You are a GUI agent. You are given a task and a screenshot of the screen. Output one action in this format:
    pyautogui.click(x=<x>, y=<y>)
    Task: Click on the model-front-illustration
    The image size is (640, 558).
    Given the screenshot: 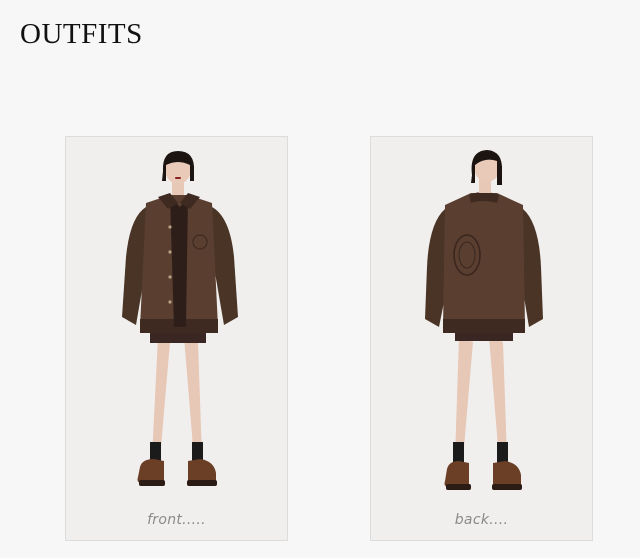 What is the action you would take?
    pyautogui.click(x=180, y=318)
    